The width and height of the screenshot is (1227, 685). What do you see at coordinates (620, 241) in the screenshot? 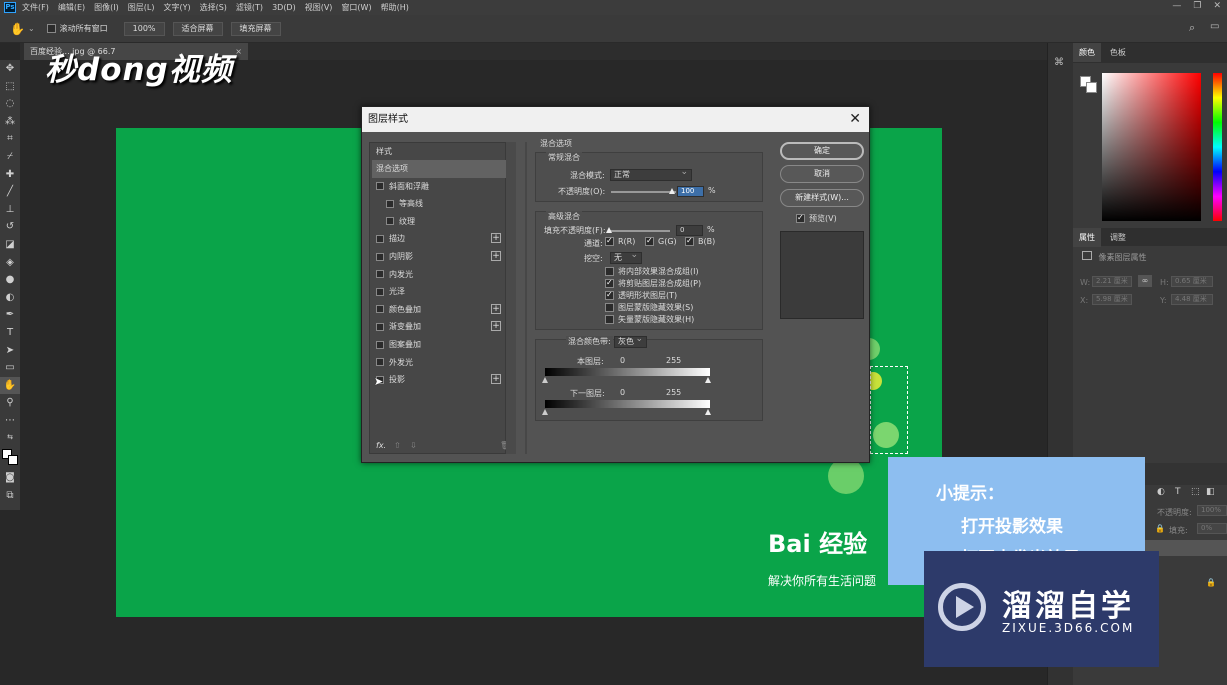
I see `channel-r: R(R)` at bounding box center [620, 241].